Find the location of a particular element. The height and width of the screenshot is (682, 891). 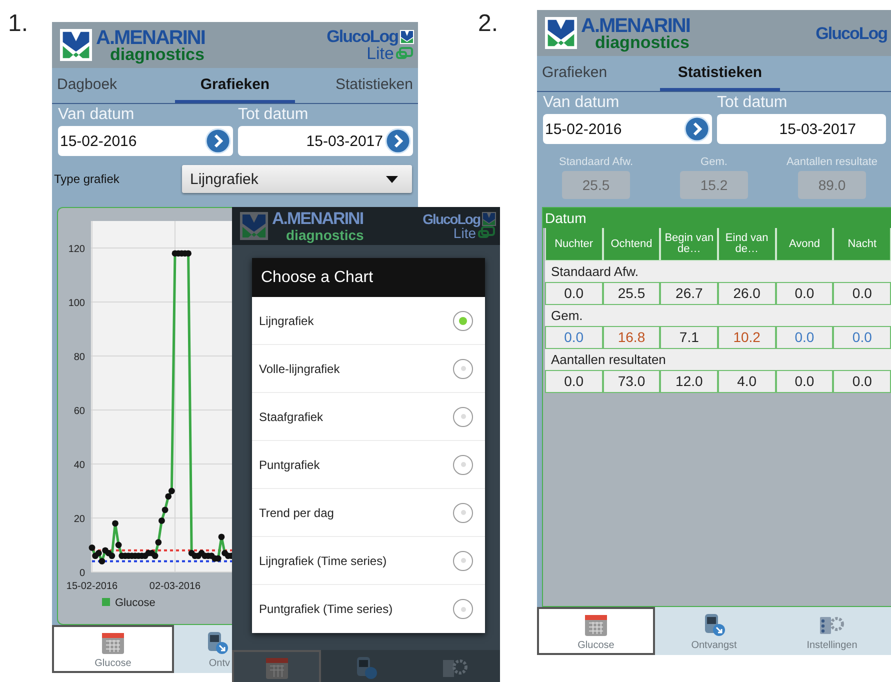

screenshot-number: 2. is located at coordinates (488, 24).